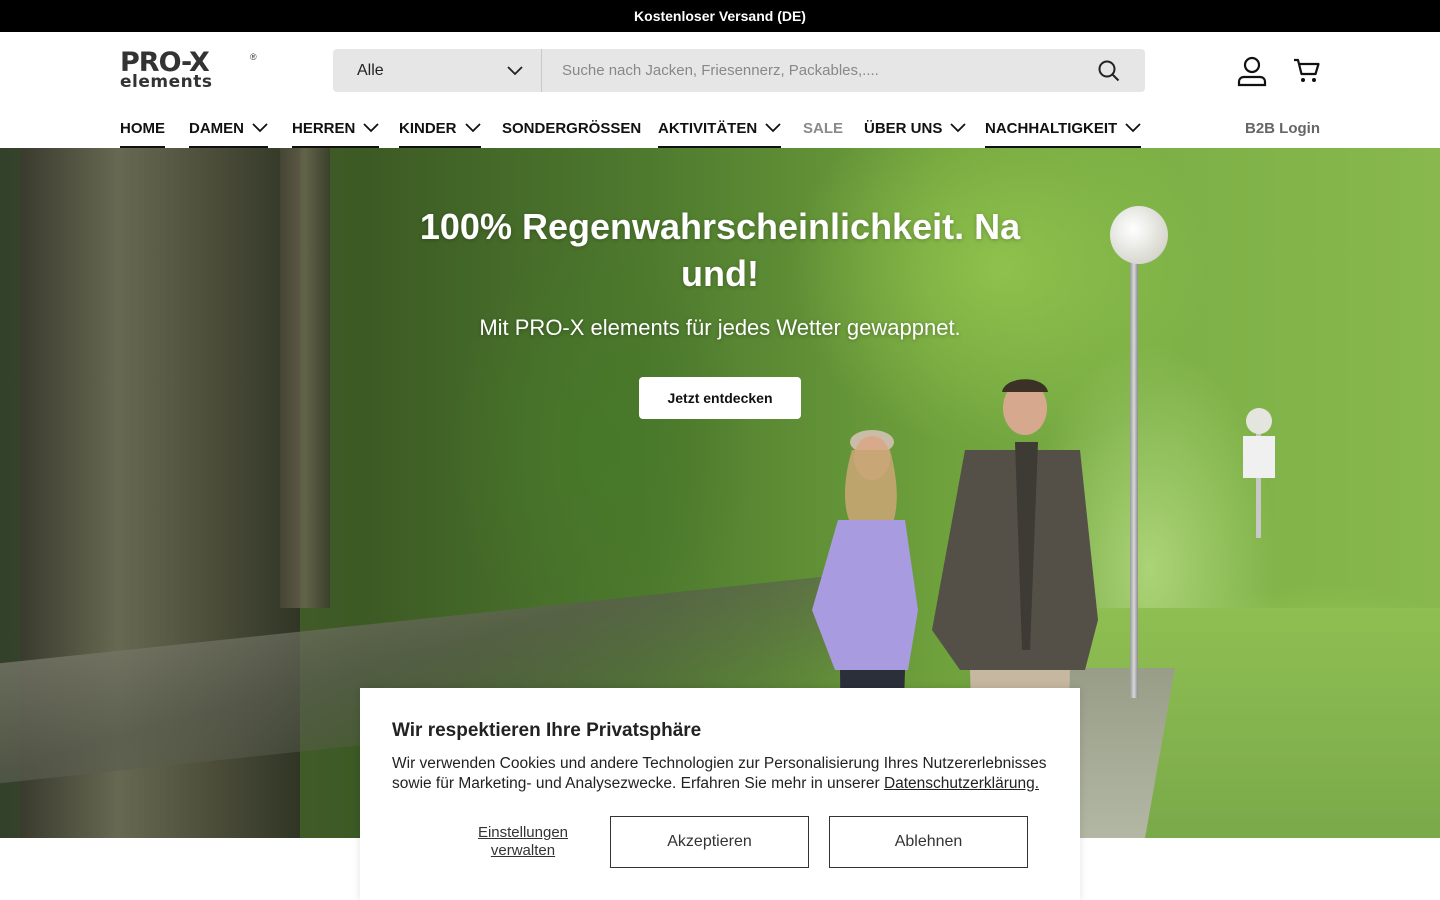  What do you see at coordinates (370, 70) in the screenshot?
I see `search-category-value: Alle` at bounding box center [370, 70].